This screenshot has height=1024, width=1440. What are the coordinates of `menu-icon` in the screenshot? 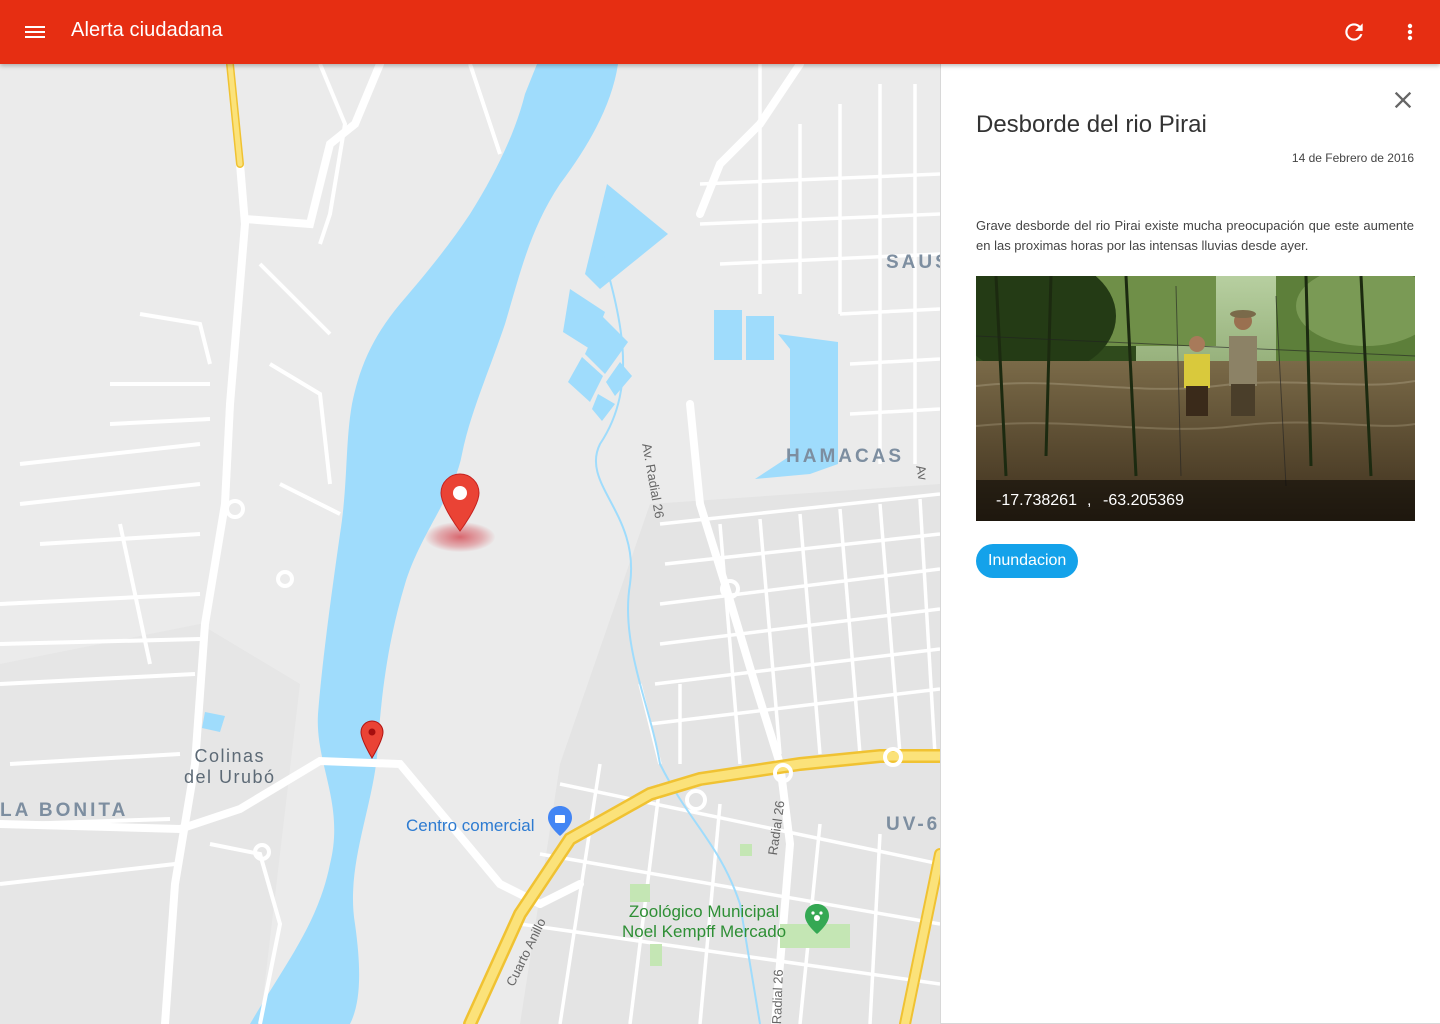 It's located at (35, 32).